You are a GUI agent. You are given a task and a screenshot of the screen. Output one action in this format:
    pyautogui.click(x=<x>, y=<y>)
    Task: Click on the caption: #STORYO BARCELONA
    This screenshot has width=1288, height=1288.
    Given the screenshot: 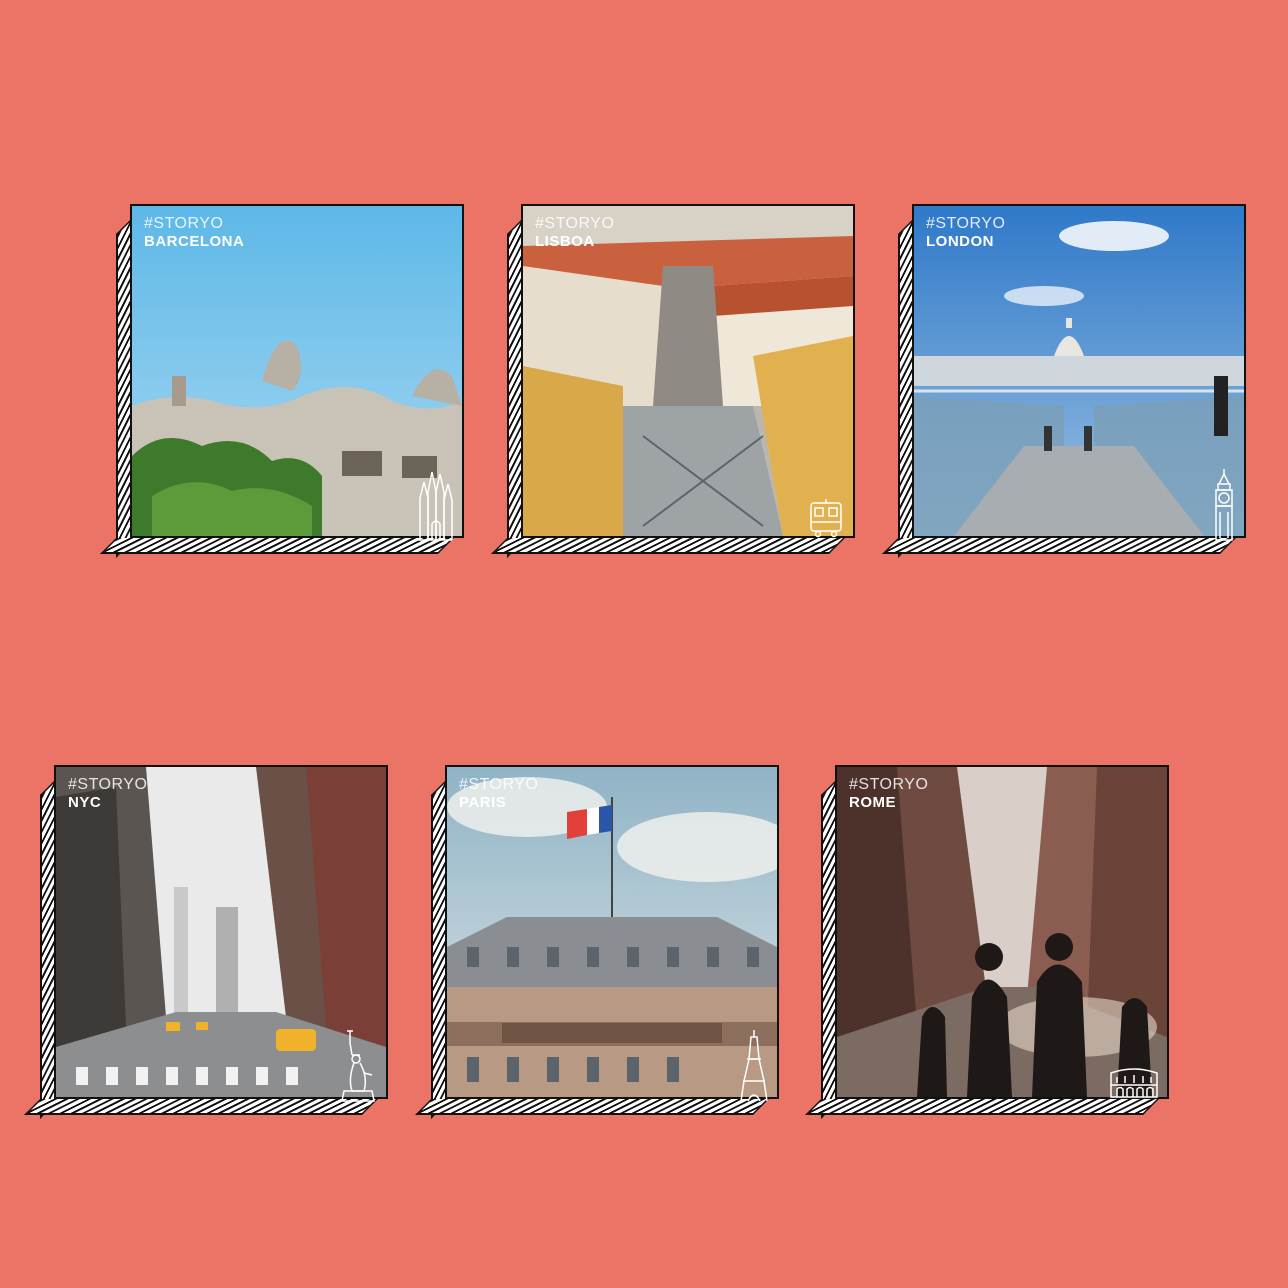 What is the action you would take?
    pyautogui.click(x=194, y=232)
    